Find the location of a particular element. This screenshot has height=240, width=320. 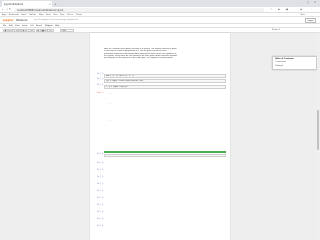

window-controls: – ▢ ✕ is located at coordinates (309, 2).